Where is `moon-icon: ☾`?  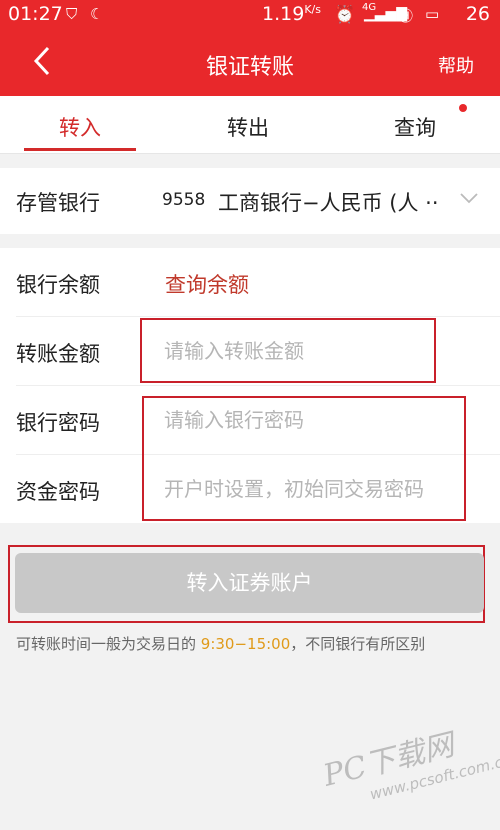
moon-icon: ☾ is located at coordinates (97, 14).